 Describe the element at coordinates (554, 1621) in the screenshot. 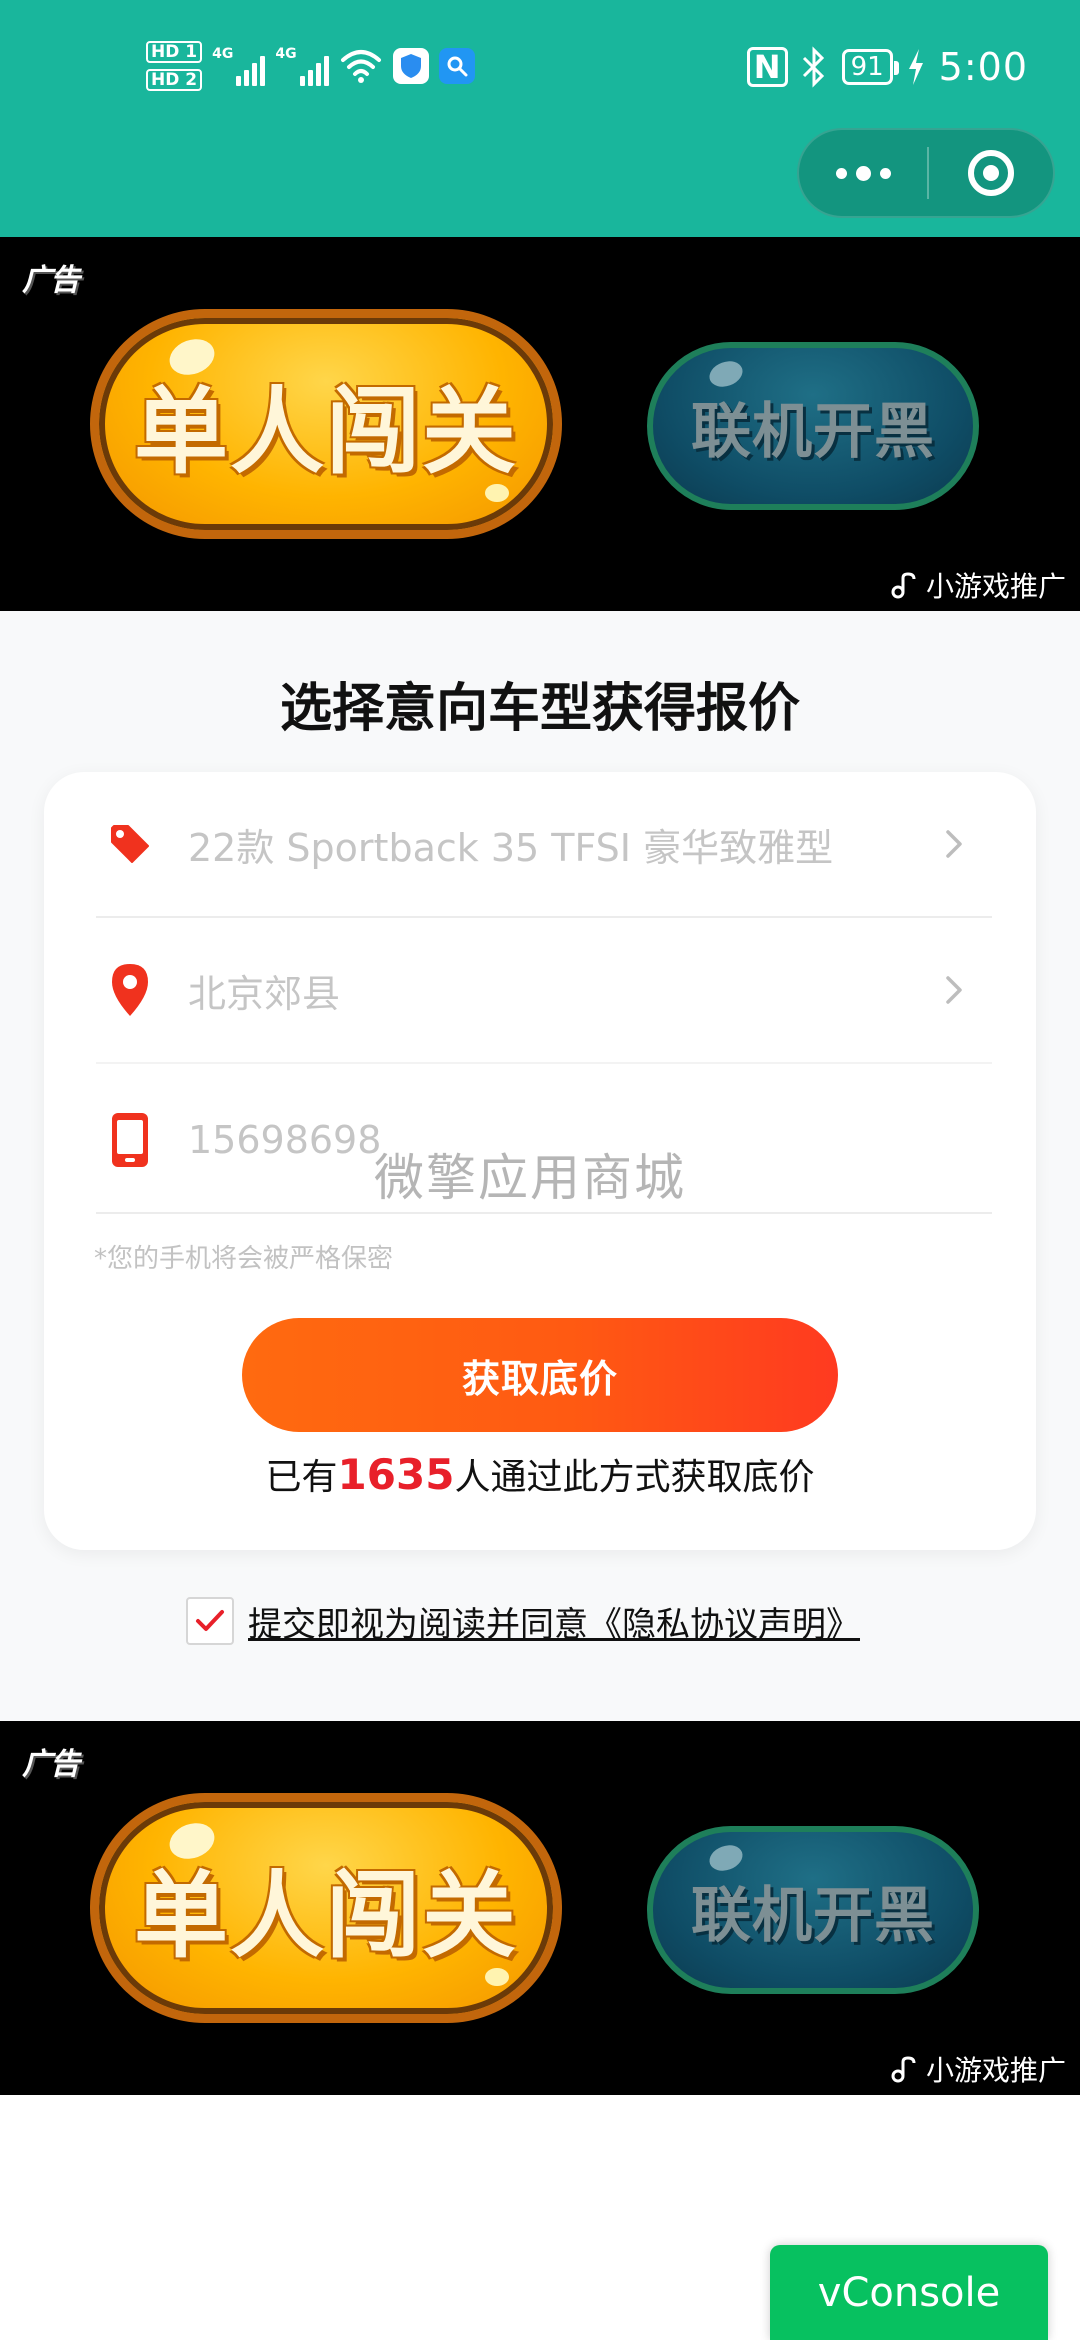

I see `privacy-agreement-link: 提交即视为阅读并同意《隐私协议声明》` at that location.